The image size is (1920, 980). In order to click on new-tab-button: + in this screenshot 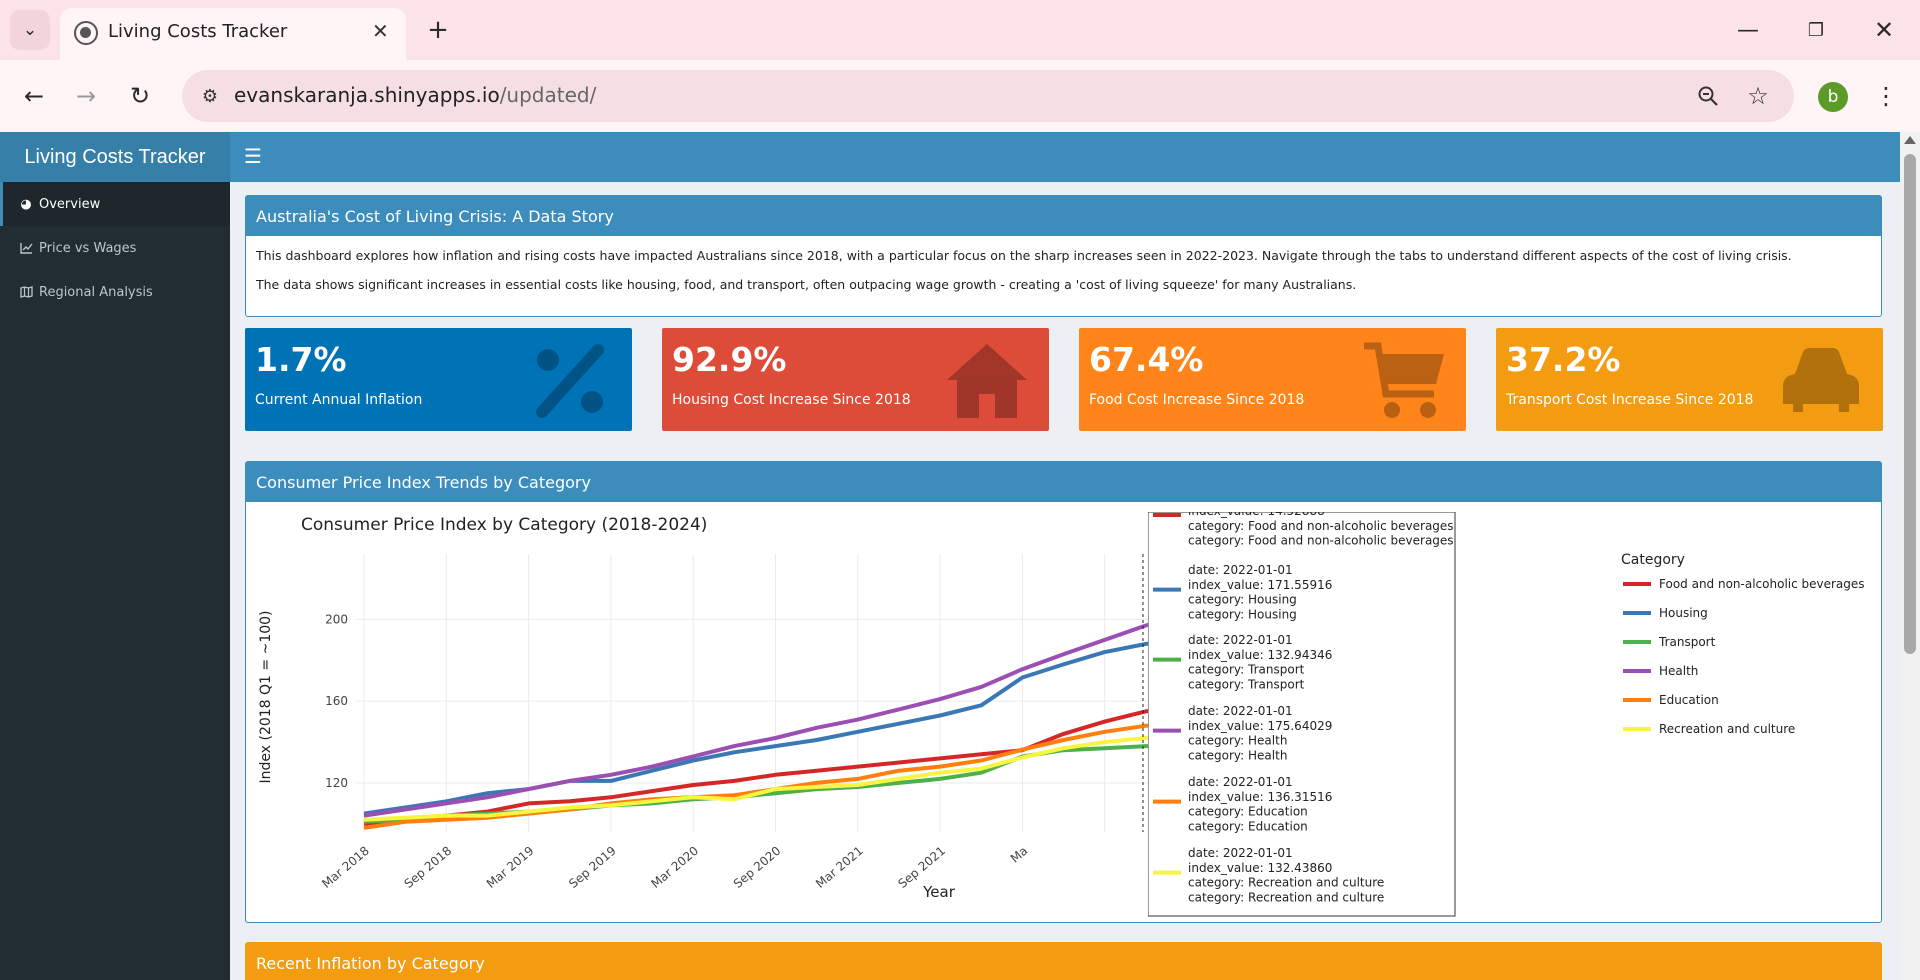, I will do `click(438, 30)`.